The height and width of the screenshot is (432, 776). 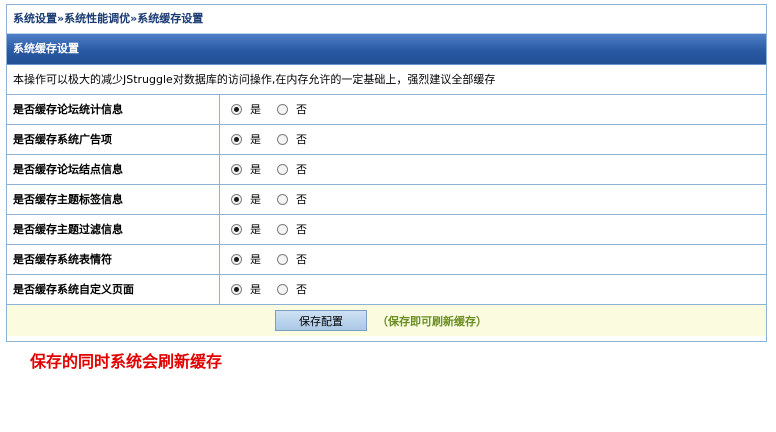 What do you see at coordinates (113, 229) in the screenshot?
I see `setting-label: 是否缓存主题过滤信息` at bounding box center [113, 229].